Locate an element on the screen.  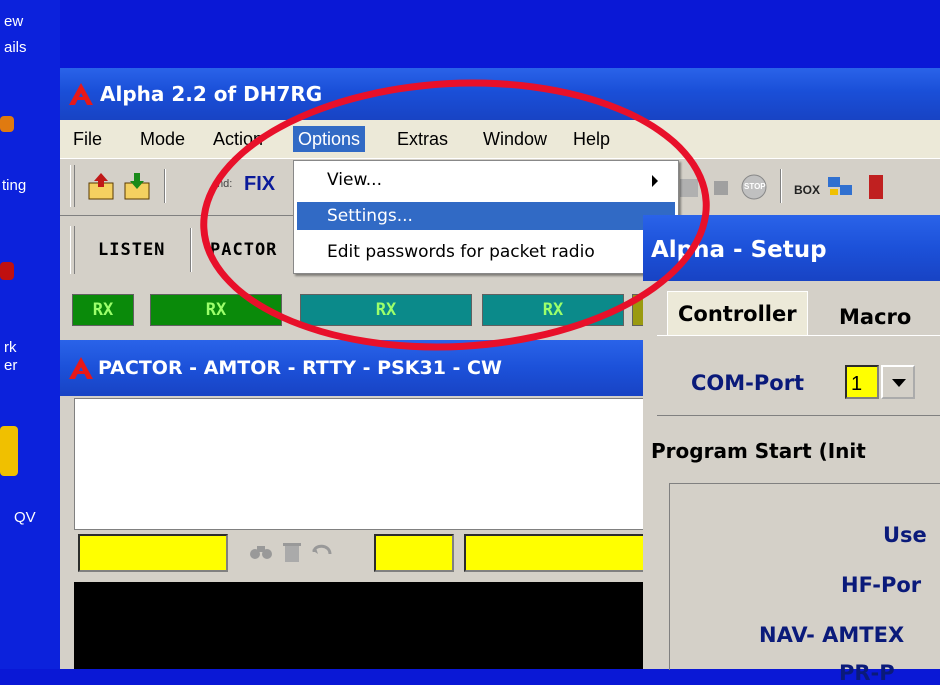
tab-macro: Macro is located at coordinates (875, 317).